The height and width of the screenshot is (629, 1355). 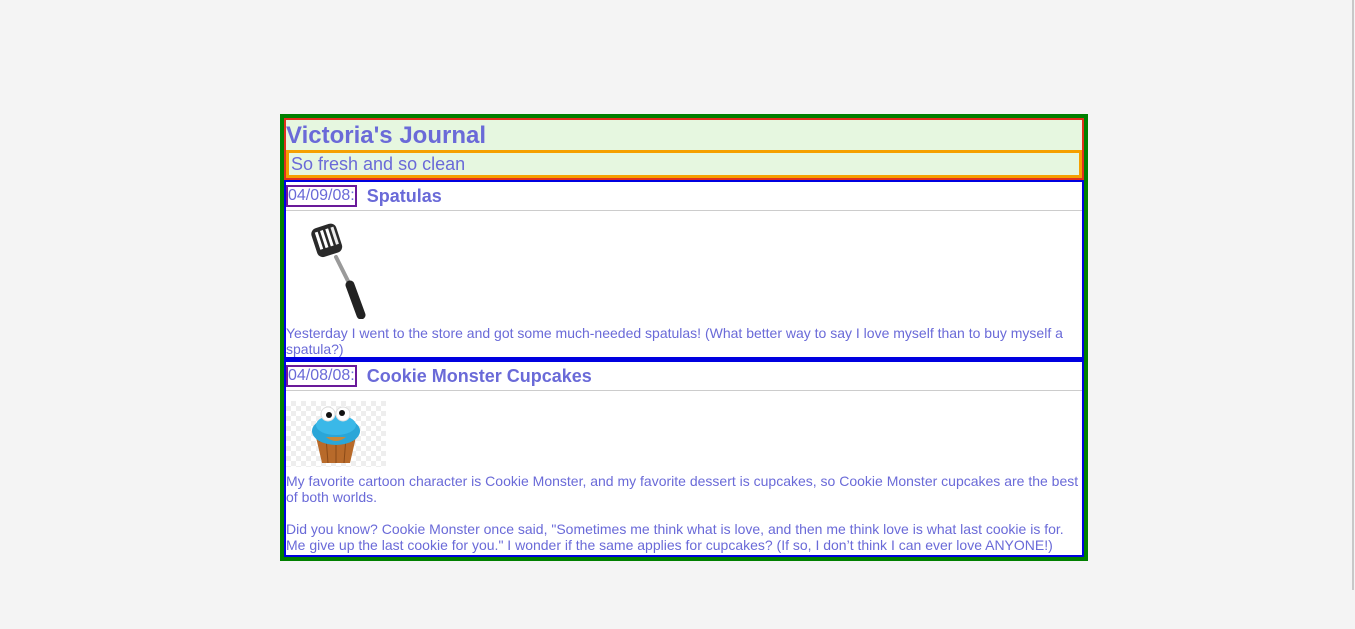 I want to click on page-scrollbar, so click(x=1353, y=295).